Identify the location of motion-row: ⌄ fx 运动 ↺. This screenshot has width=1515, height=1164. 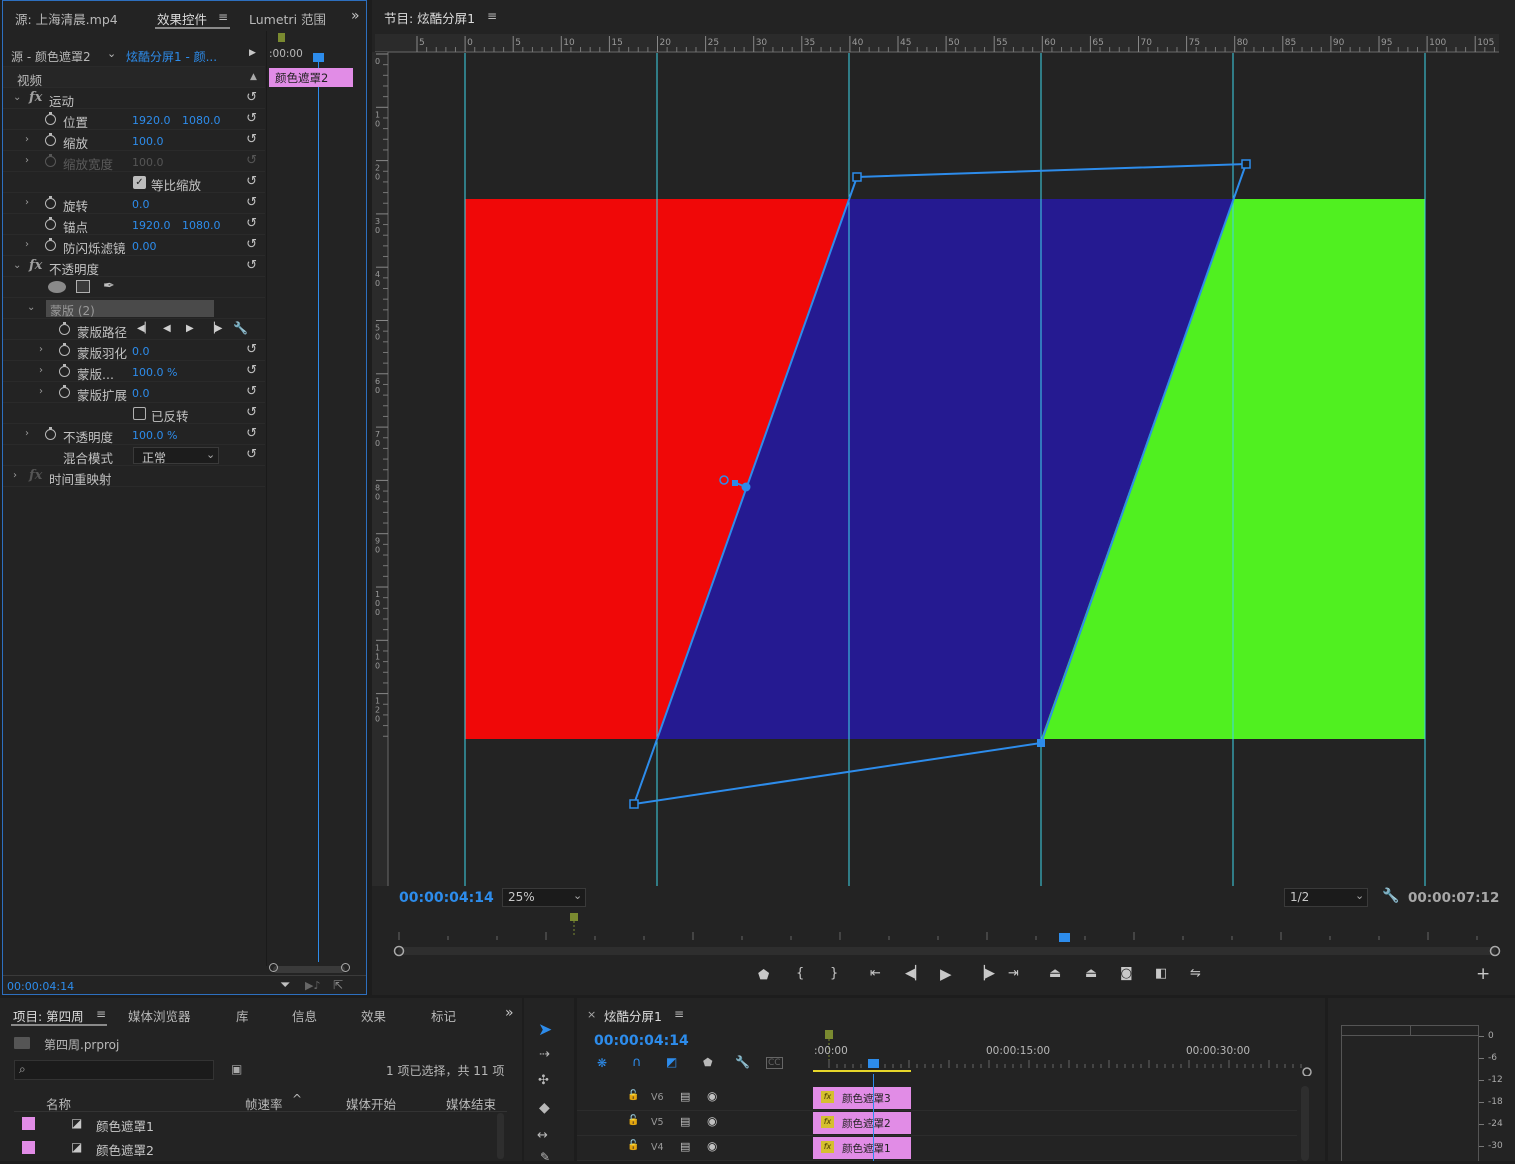
(134, 98).